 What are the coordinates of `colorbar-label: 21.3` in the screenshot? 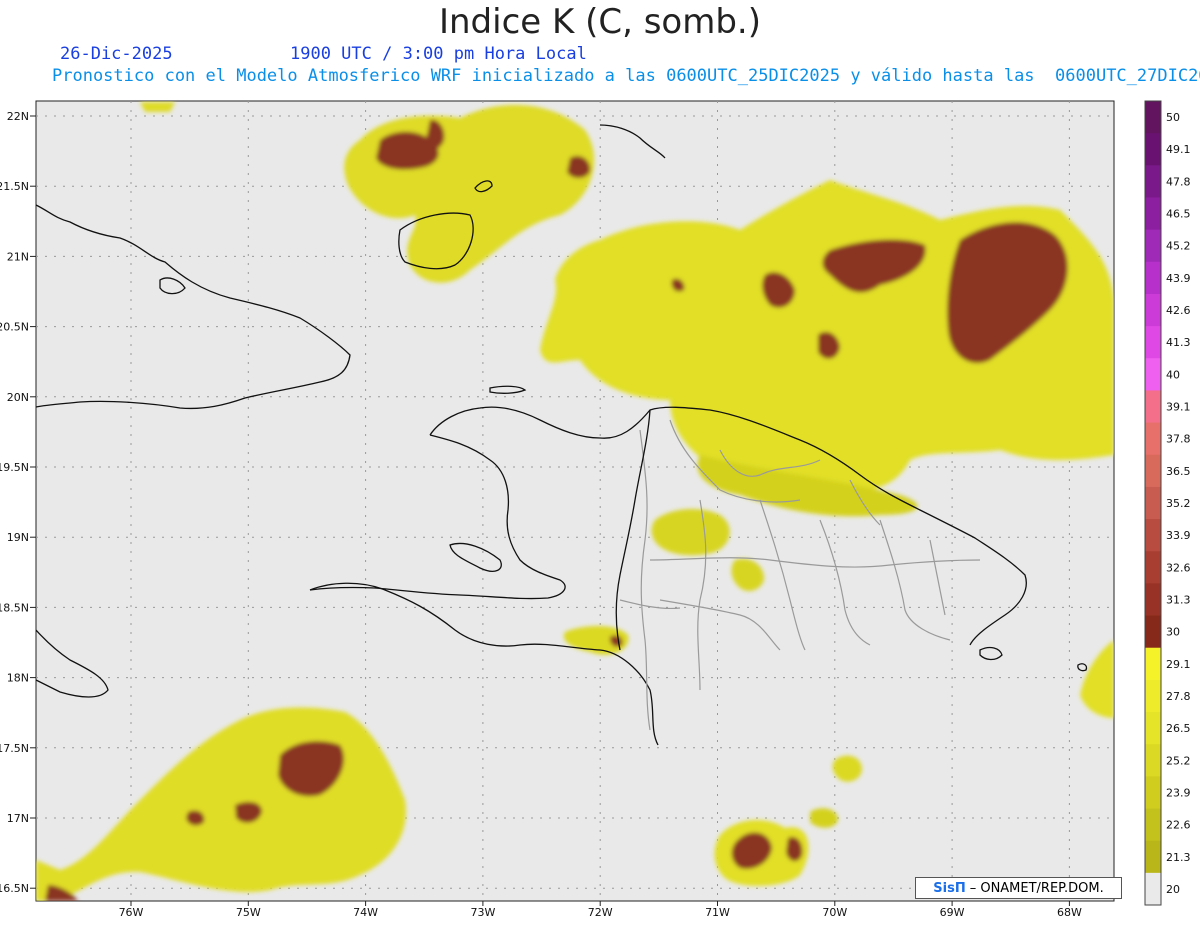 It's located at (1178, 857).